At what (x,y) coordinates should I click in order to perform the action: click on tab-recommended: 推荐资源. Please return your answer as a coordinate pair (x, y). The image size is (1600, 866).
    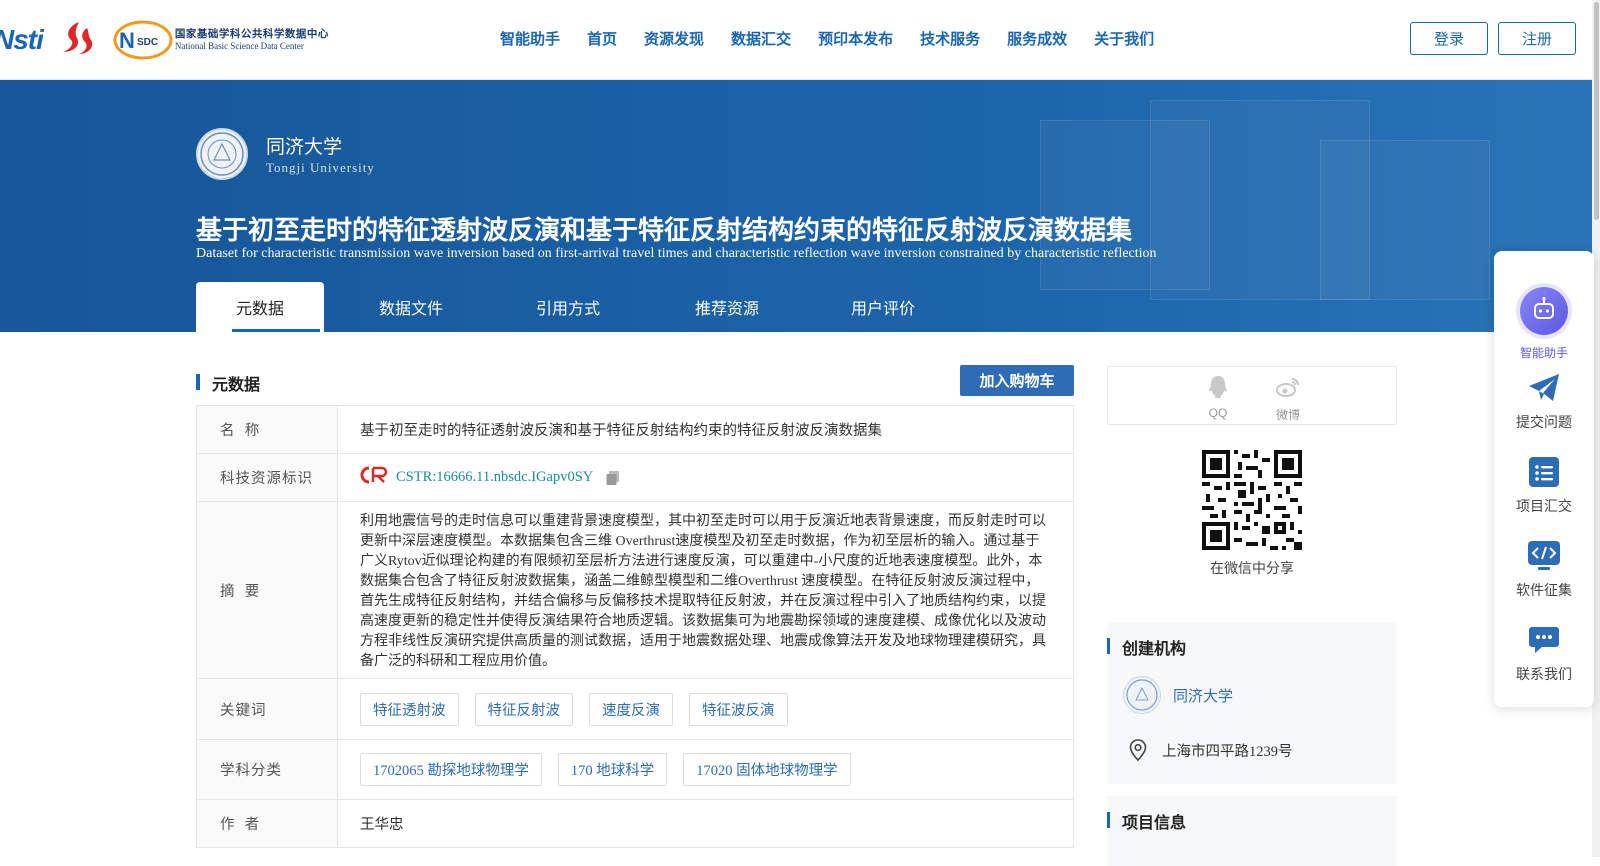
    Looking at the image, I should click on (727, 307).